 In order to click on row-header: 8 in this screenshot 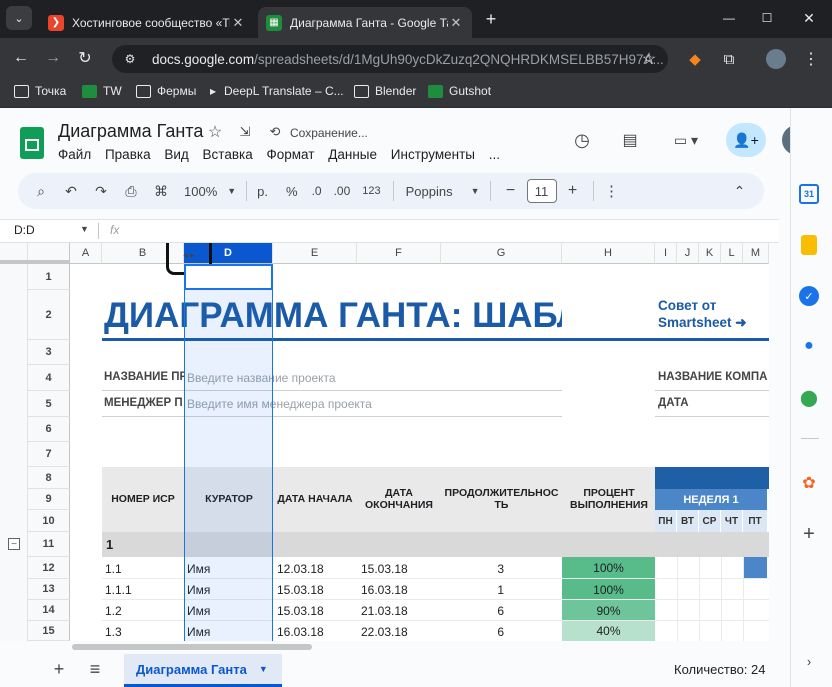, I will do `click(49, 478)`.